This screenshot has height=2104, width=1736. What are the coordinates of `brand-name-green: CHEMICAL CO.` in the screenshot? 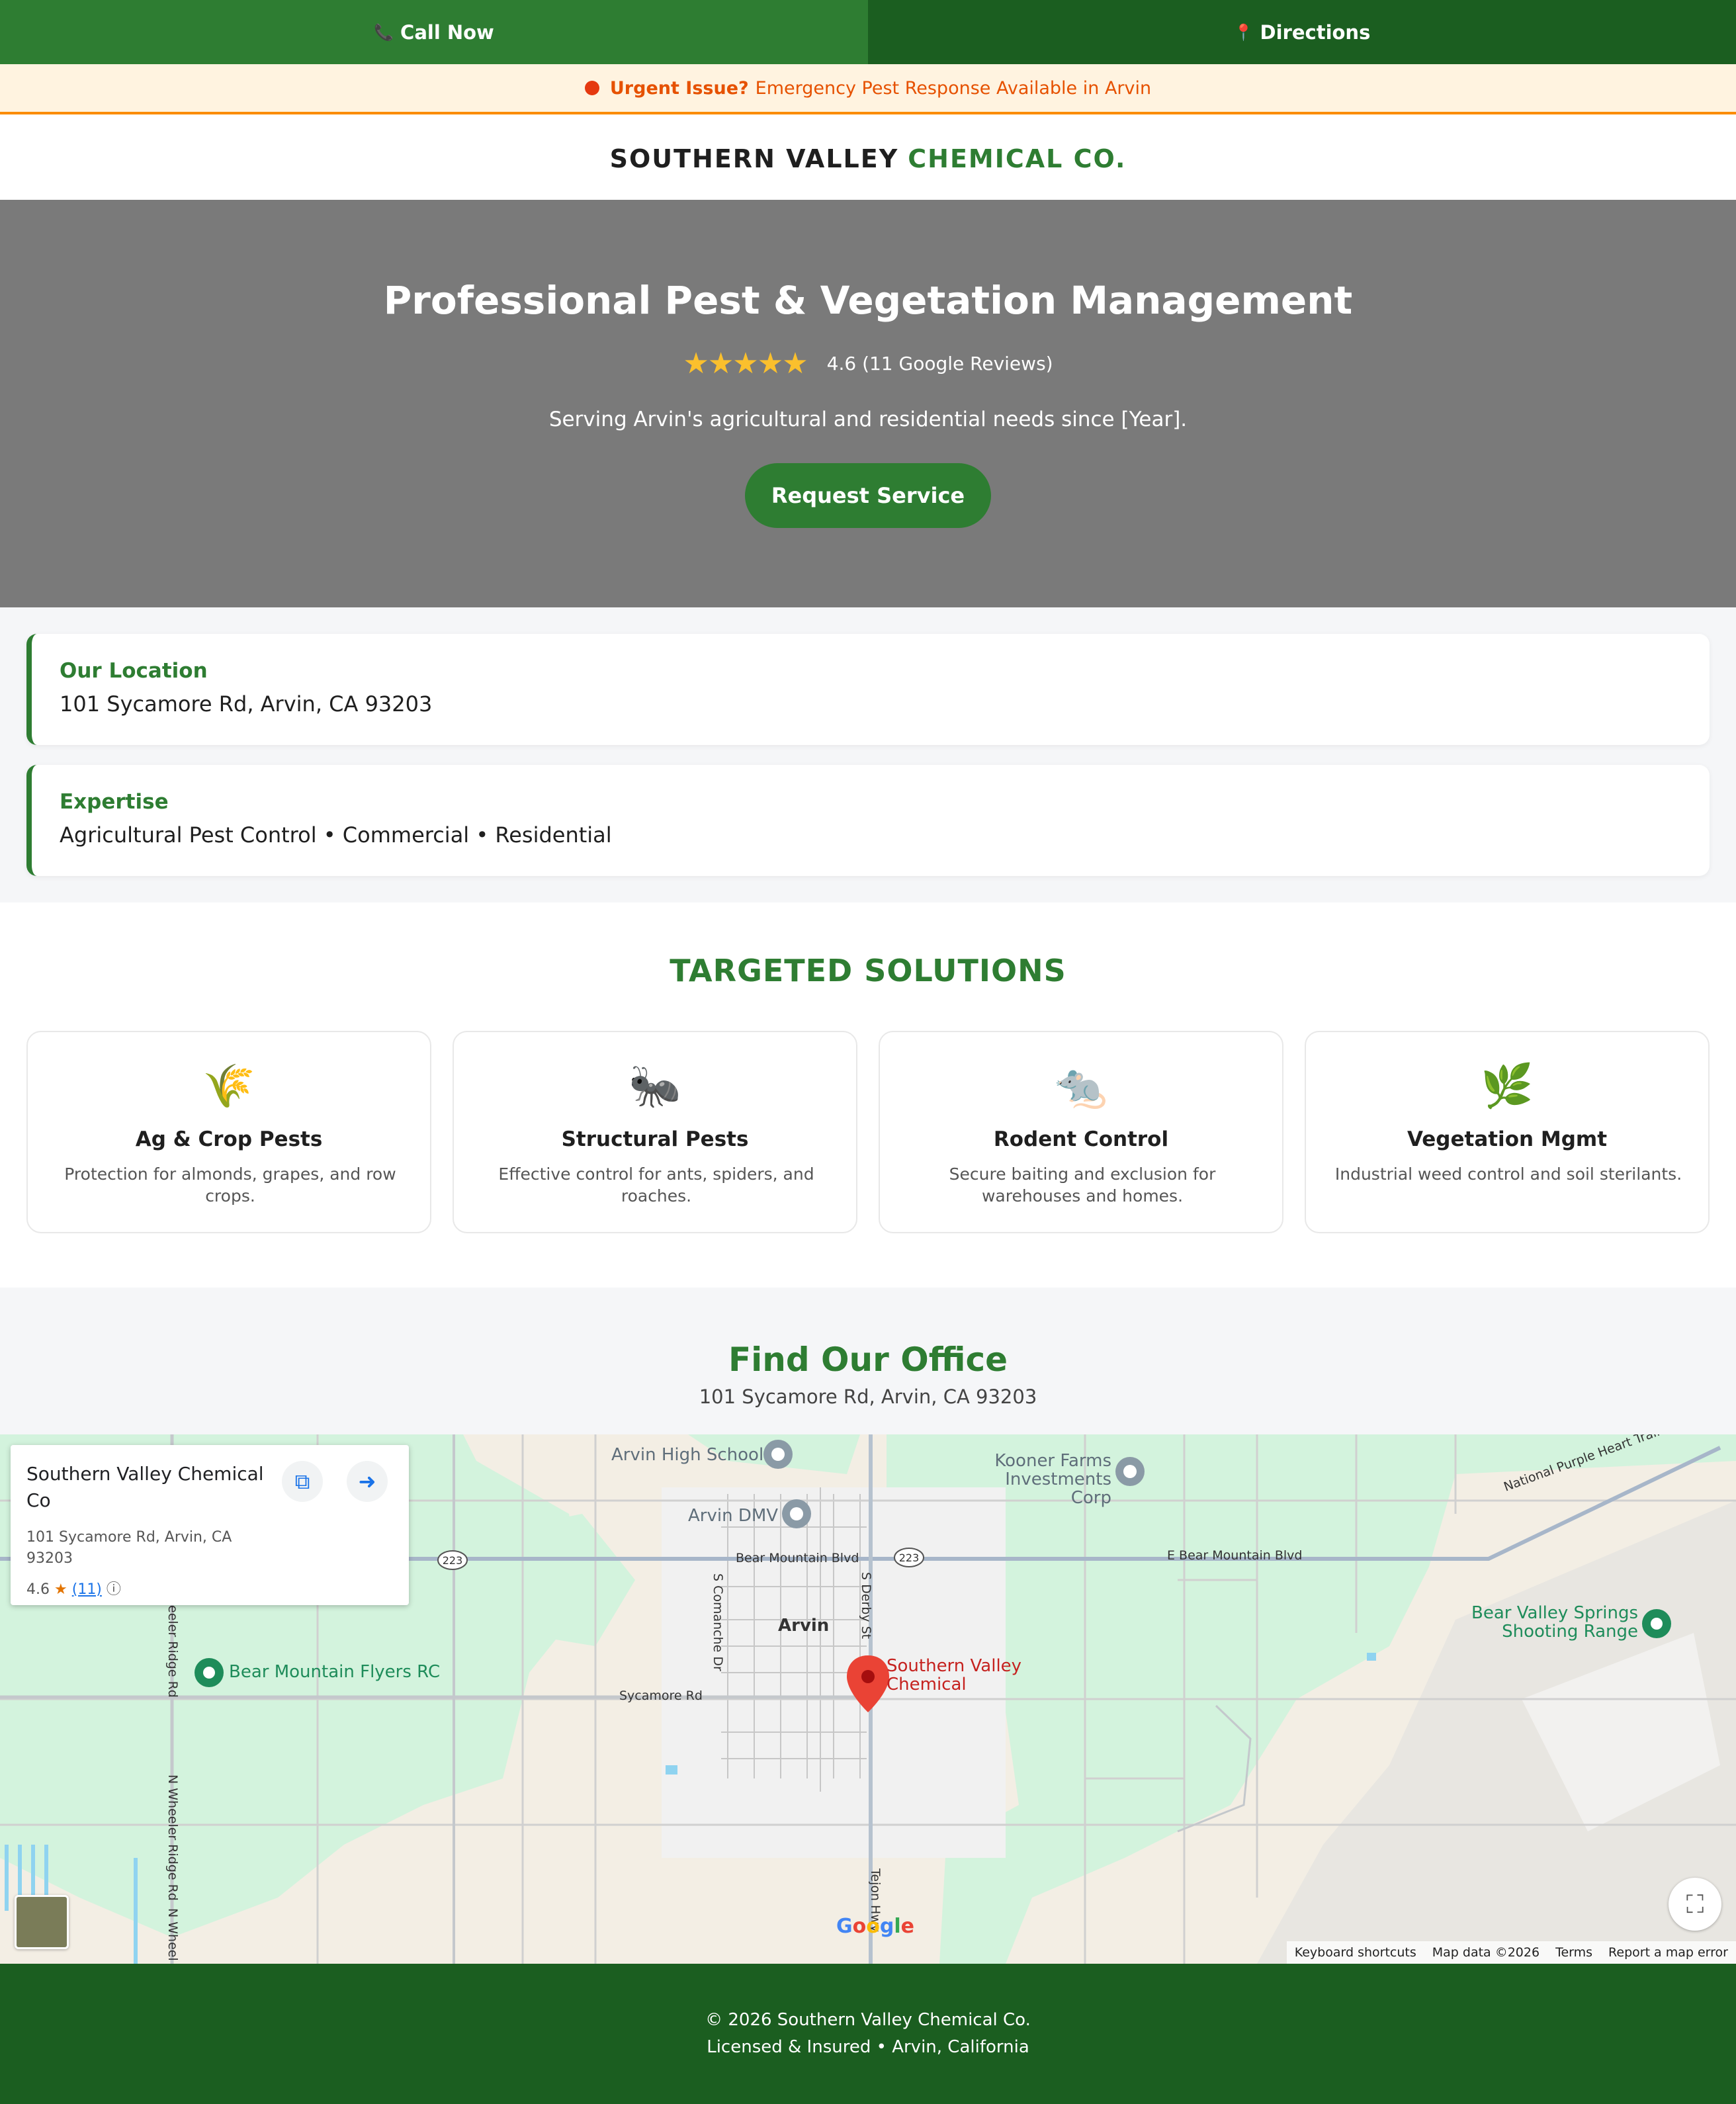 It's located at (1017, 158).